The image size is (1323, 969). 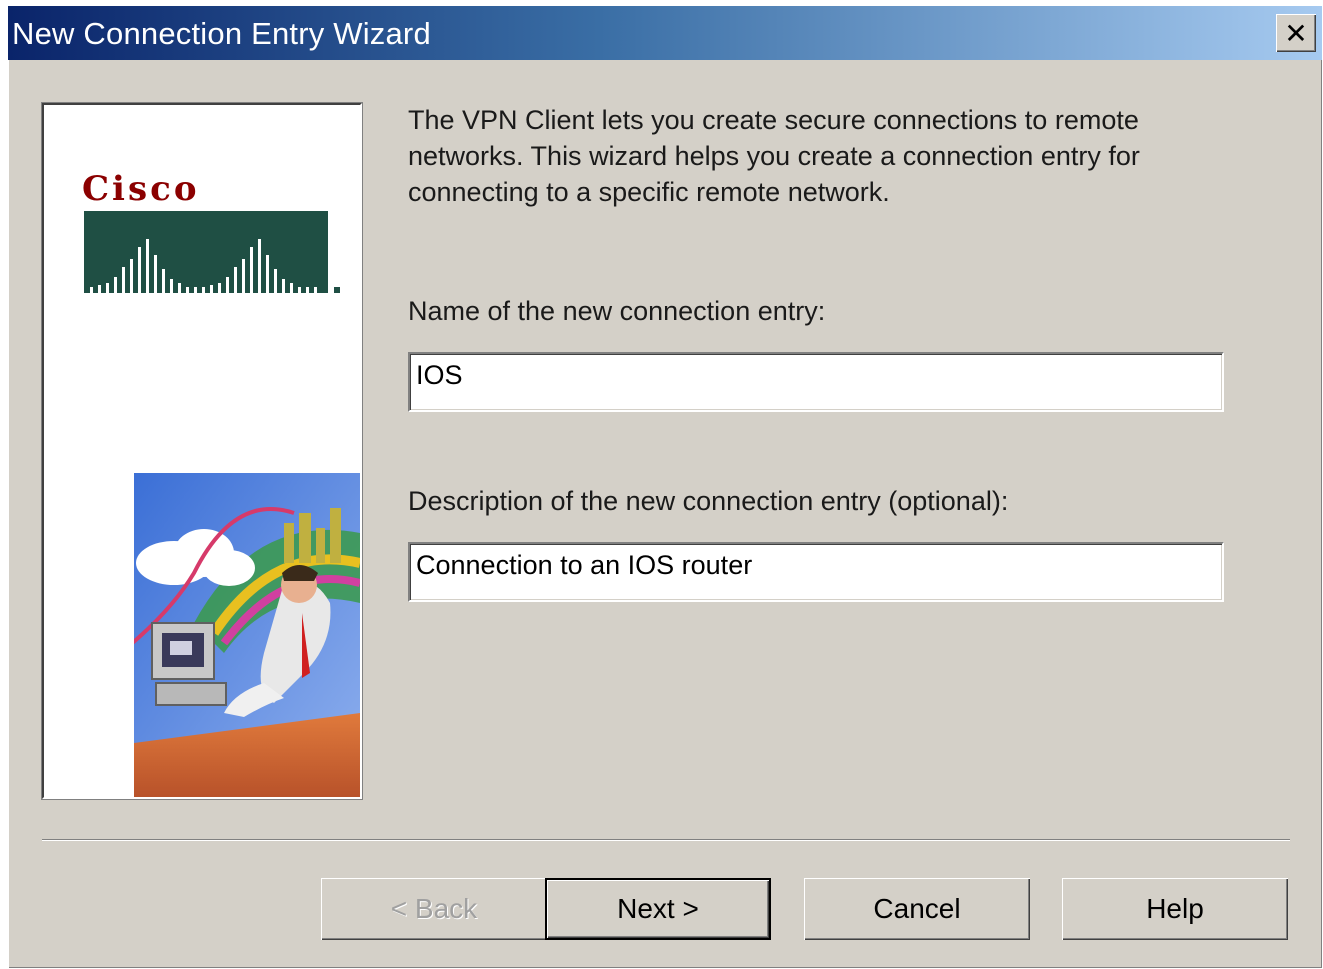 I want to click on cisco-logo-icon, so click(x=212, y=252).